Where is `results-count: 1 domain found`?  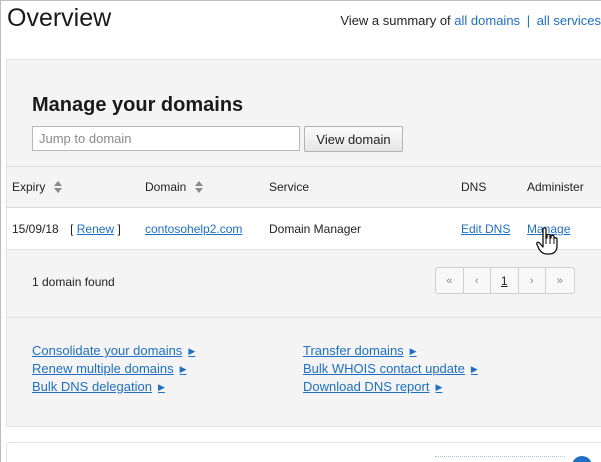 results-count: 1 domain found is located at coordinates (73, 282).